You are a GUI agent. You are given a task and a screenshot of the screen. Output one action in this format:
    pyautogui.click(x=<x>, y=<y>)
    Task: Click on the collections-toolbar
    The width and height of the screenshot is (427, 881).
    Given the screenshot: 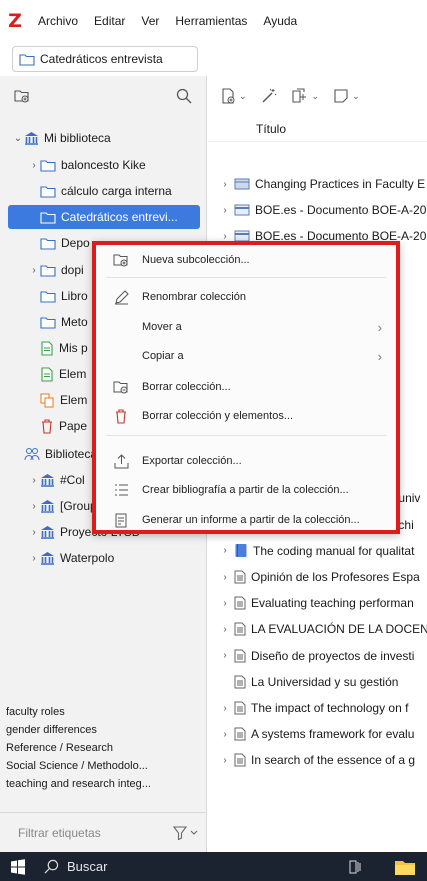 What is the action you would take?
    pyautogui.click(x=103, y=96)
    